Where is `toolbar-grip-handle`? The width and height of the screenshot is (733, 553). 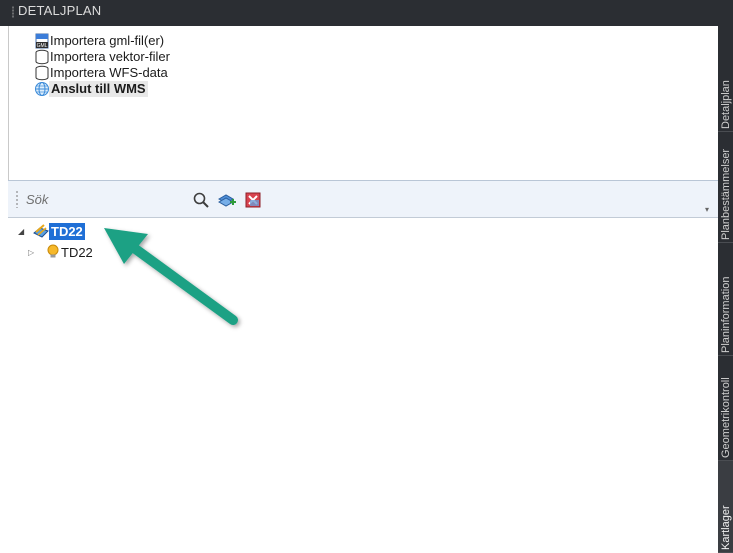 toolbar-grip-handle is located at coordinates (17, 199).